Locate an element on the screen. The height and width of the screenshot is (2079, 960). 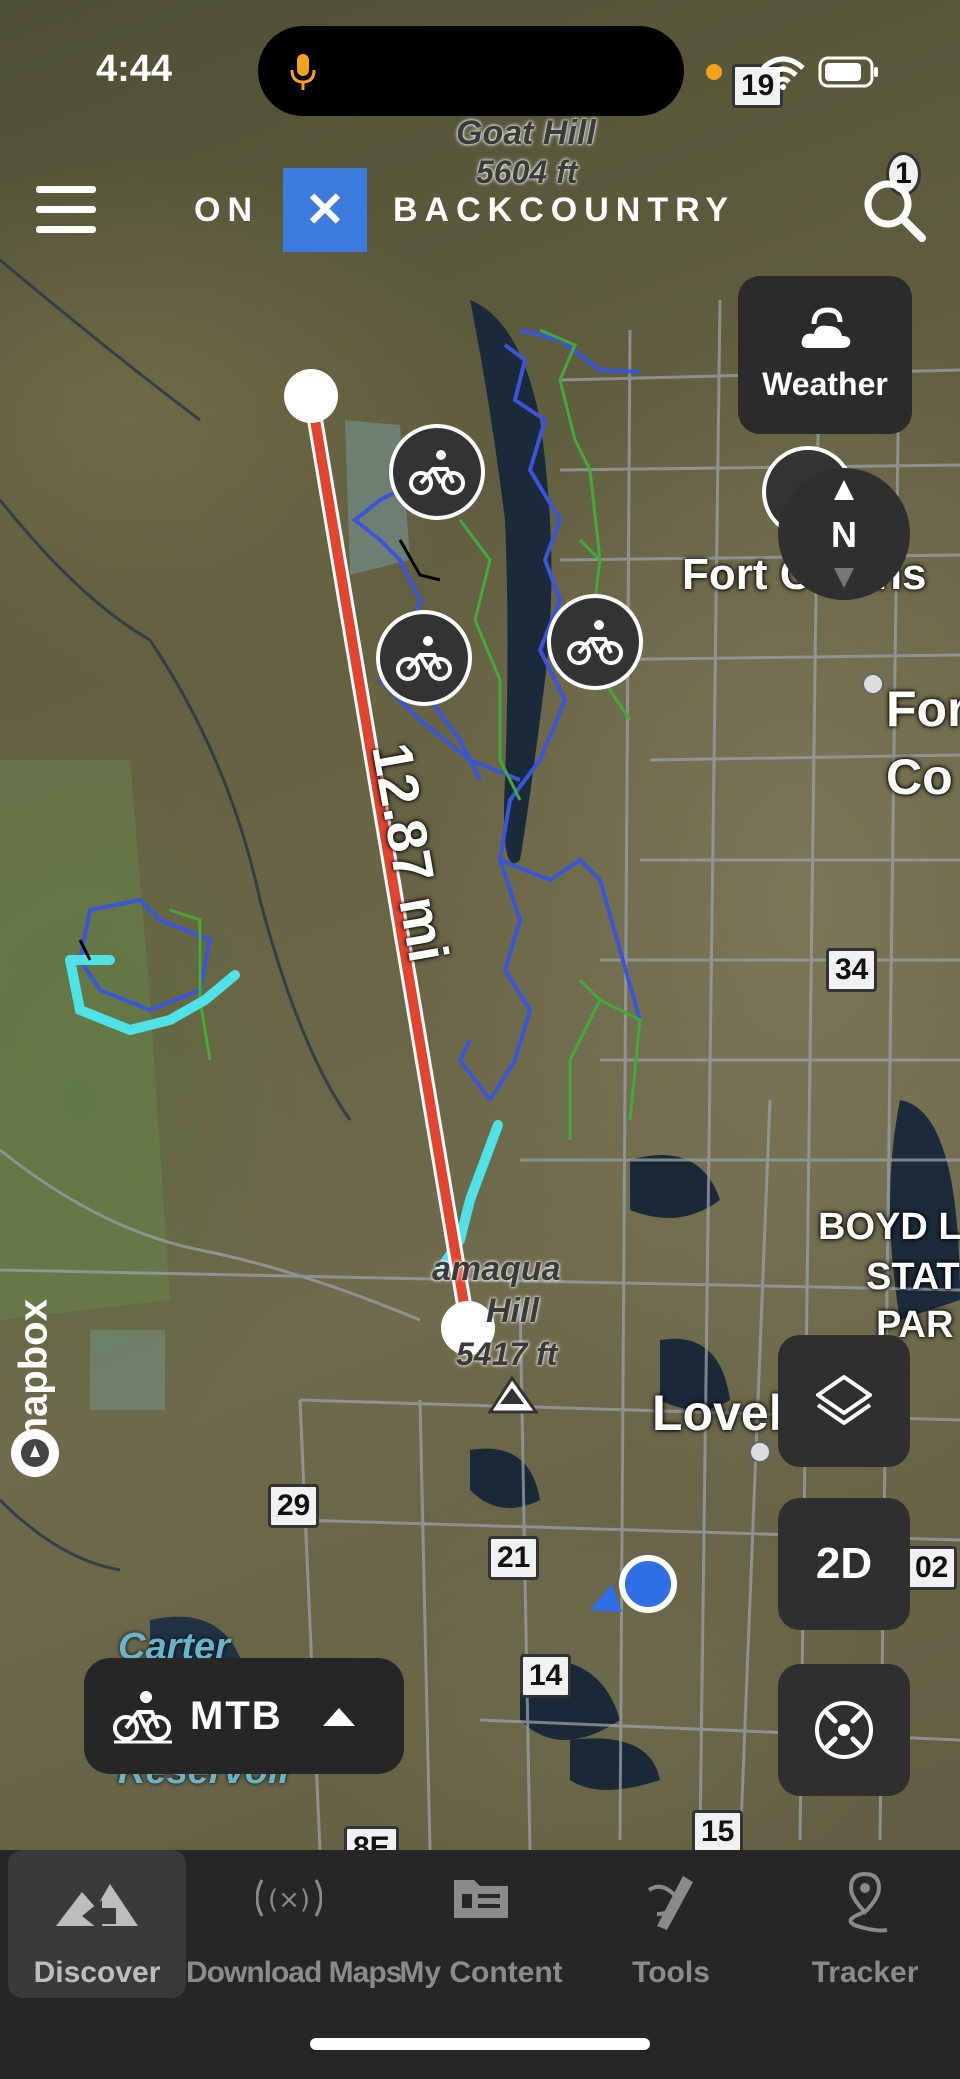
map-mode-label: 2D is located at coordinates (844, 1563).